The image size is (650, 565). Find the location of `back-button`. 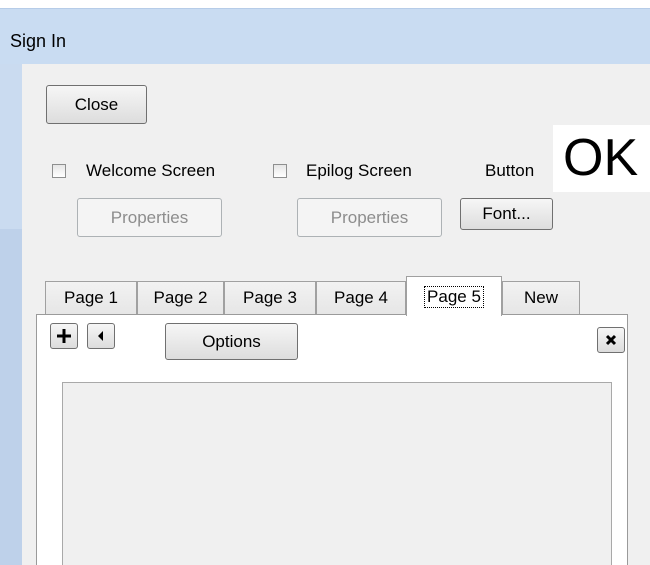

back-button is located at coordinates (101, 336).